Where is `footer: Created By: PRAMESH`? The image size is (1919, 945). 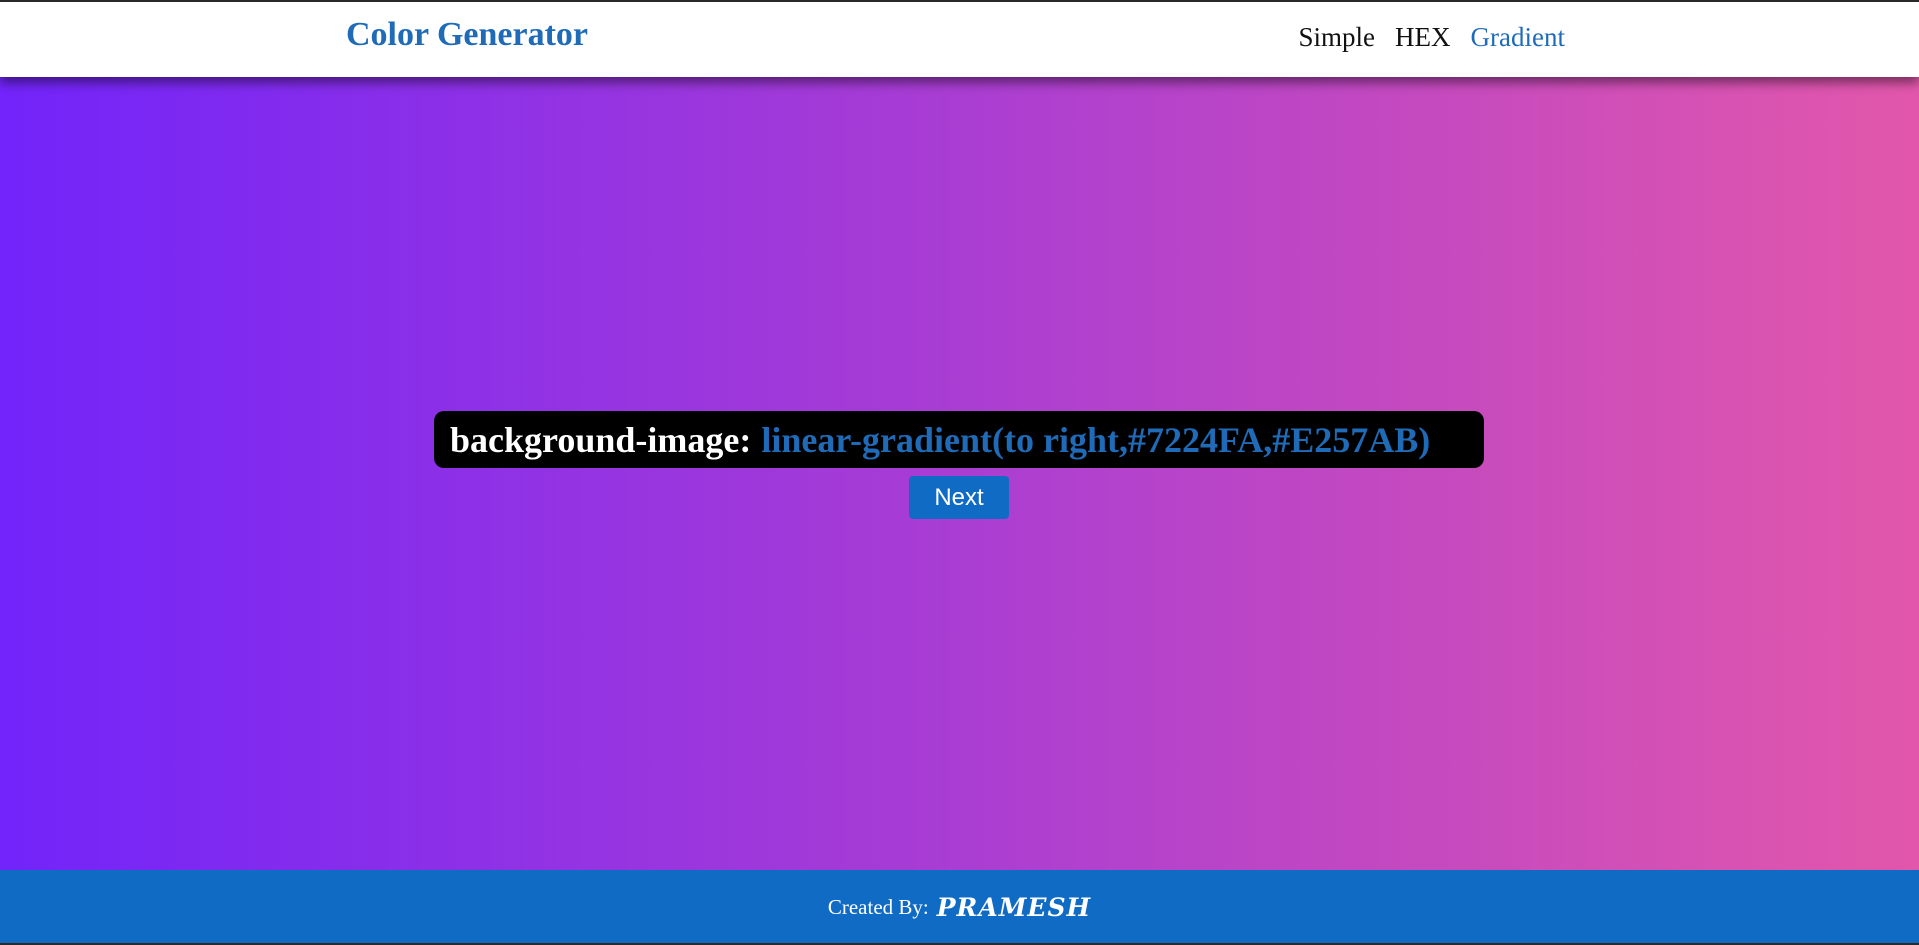 footer: Created By: PRAMESH is located at coordinates (959, 907).